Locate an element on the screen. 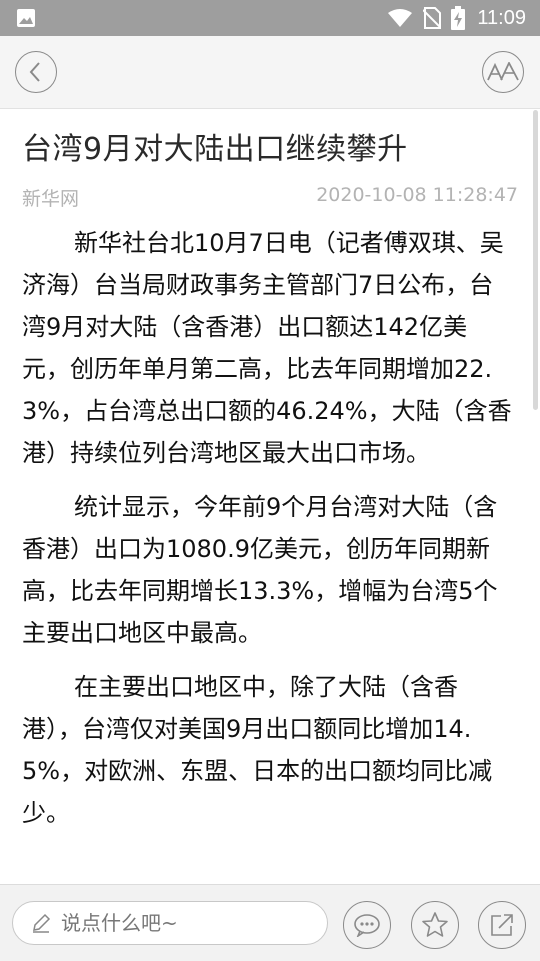 This screenshot has width=540, height=961. top-toolbar is located at coordinates (270, 72).